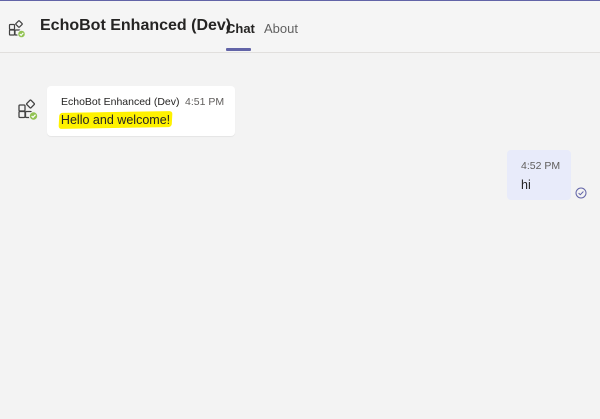 The image size is (600, 419). I want to click on tab-chat: Chat, so click(240, 28).